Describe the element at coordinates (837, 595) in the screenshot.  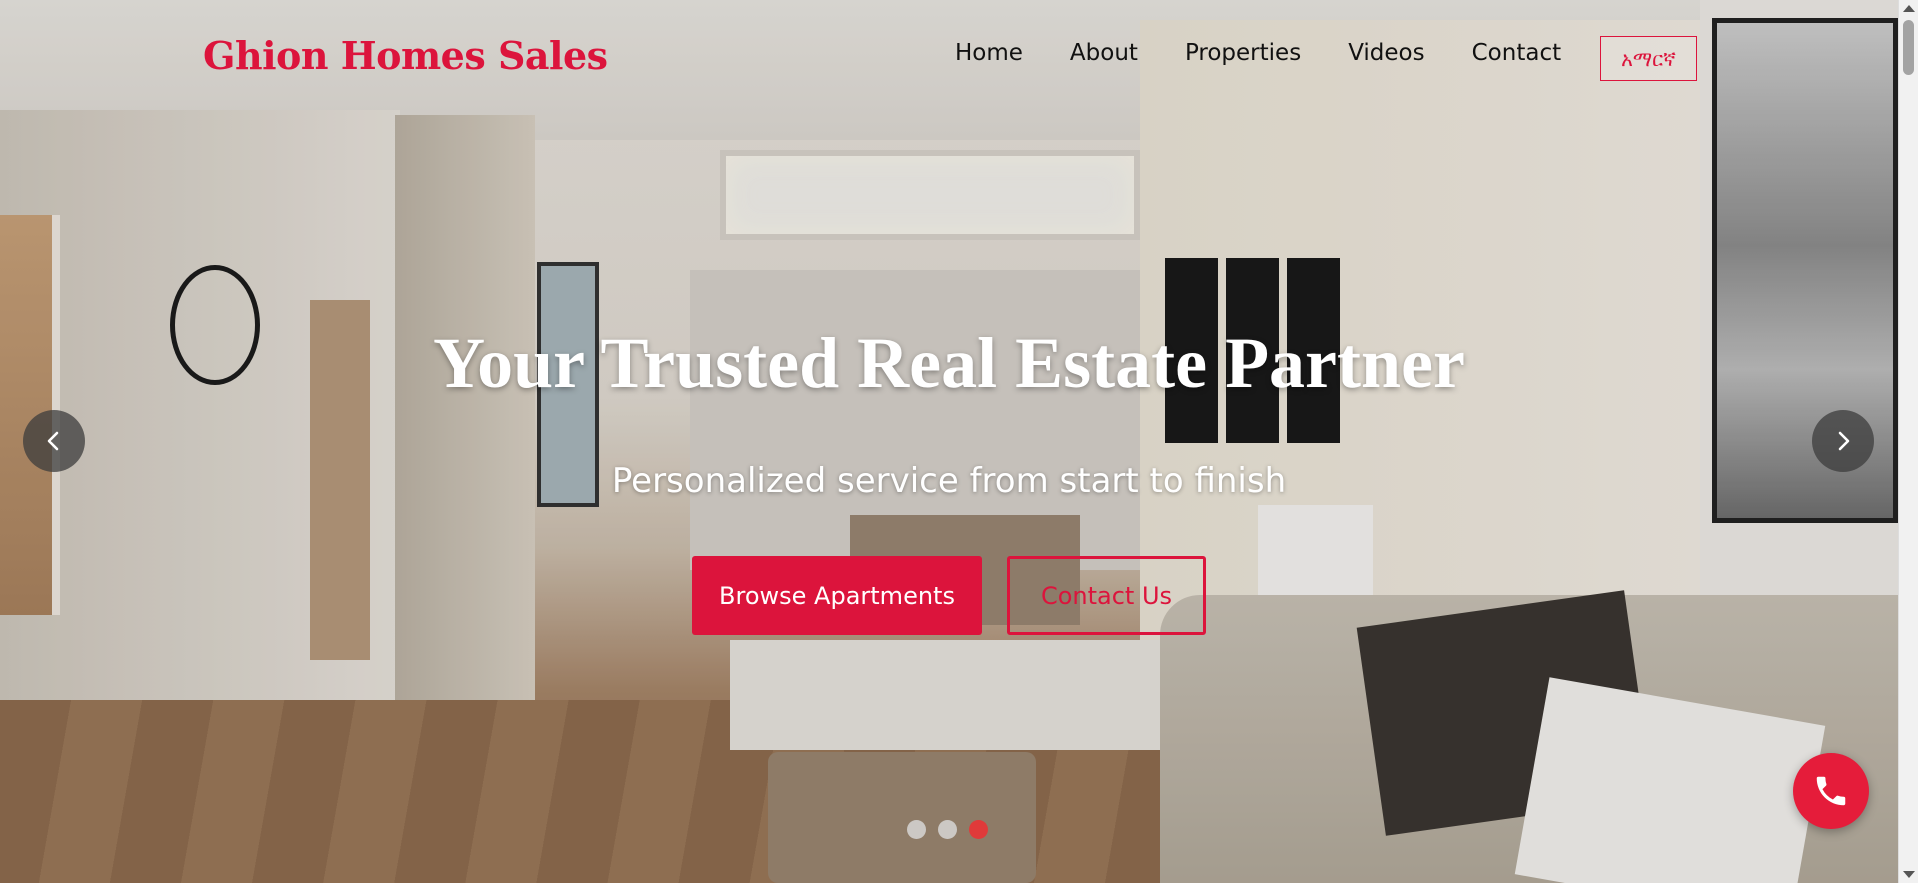
I see `browse-apartments-button: Browse Apartments` at that location.